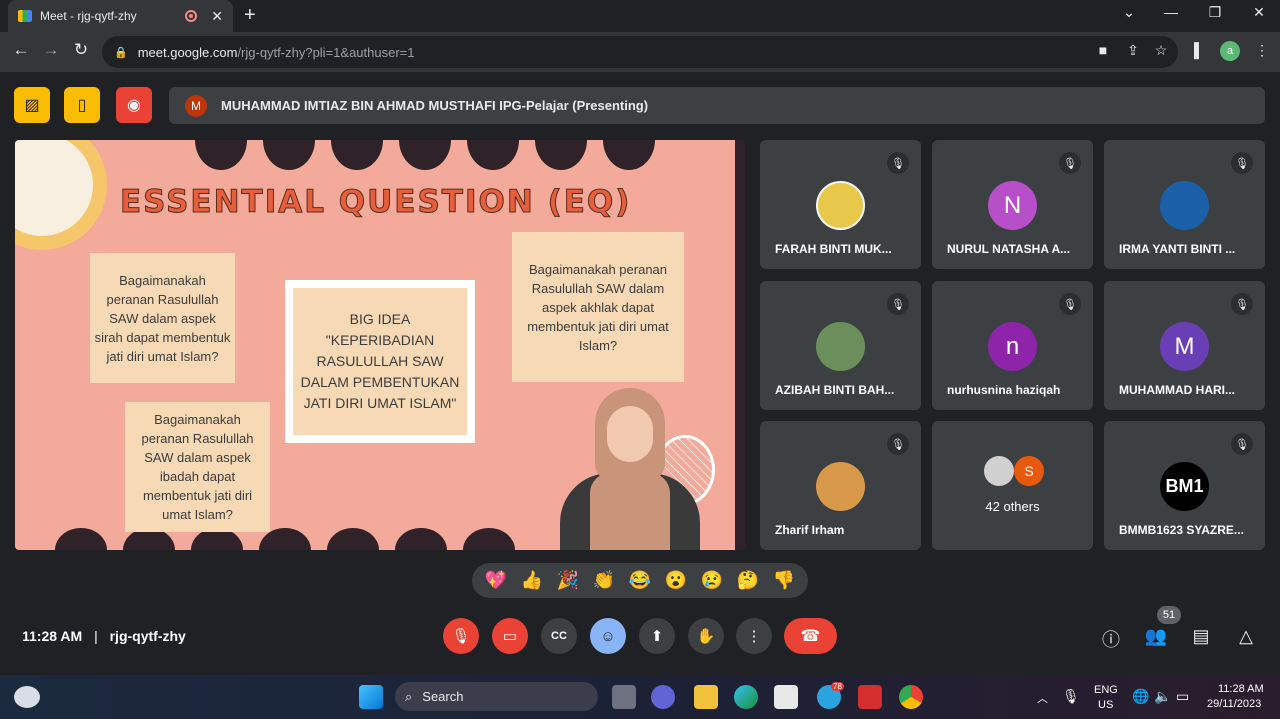 This screenshot has height=719, width=1280. What do you see at coordinates (1199, 50) in the screenshot?
I see `side-panel-icon: ▌` at bounding box center [1199, 50].